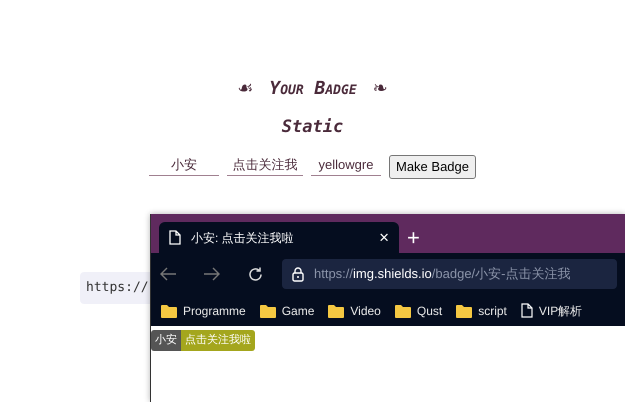  What do you see at coordinates (384, 237) in the screenshot?
I see `close-icon: ×` at bounding box center [384, 237].